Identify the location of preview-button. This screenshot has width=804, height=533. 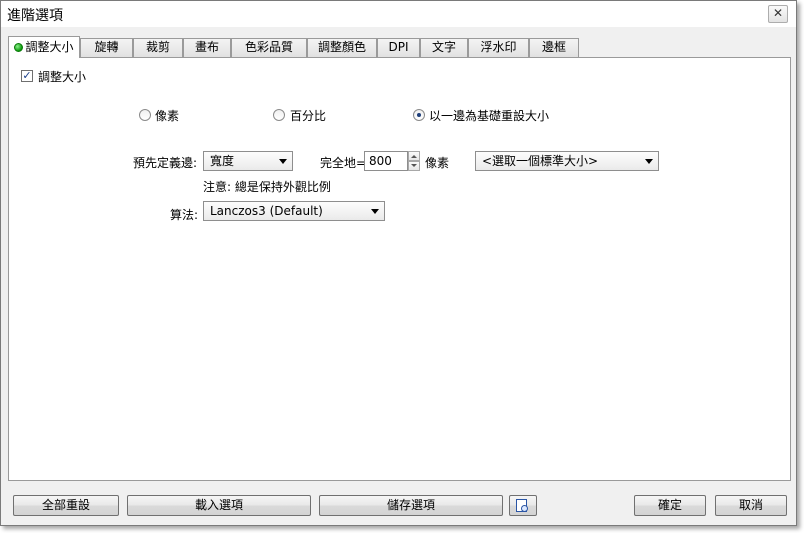
(523, 505).